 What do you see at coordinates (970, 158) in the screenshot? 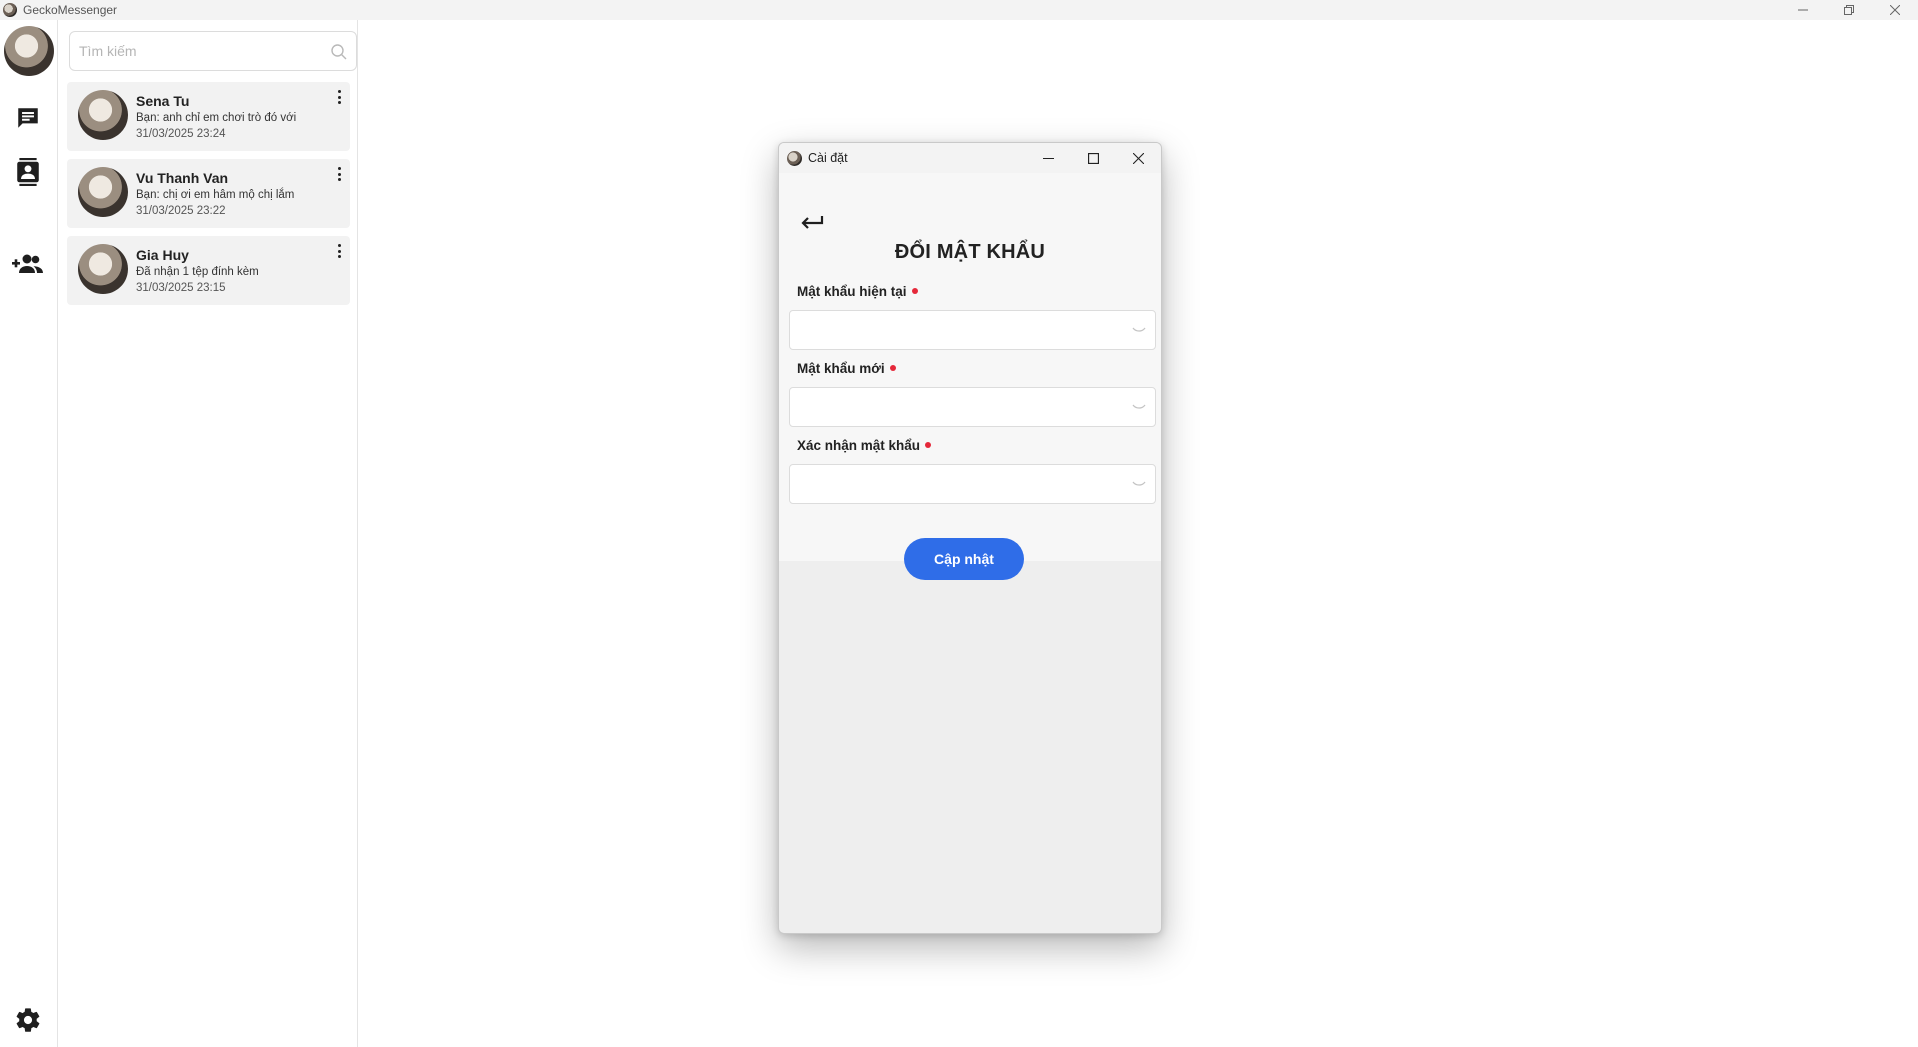
I see `dialog-titlebar: Cài đặt` at bounding box center [970, 158].